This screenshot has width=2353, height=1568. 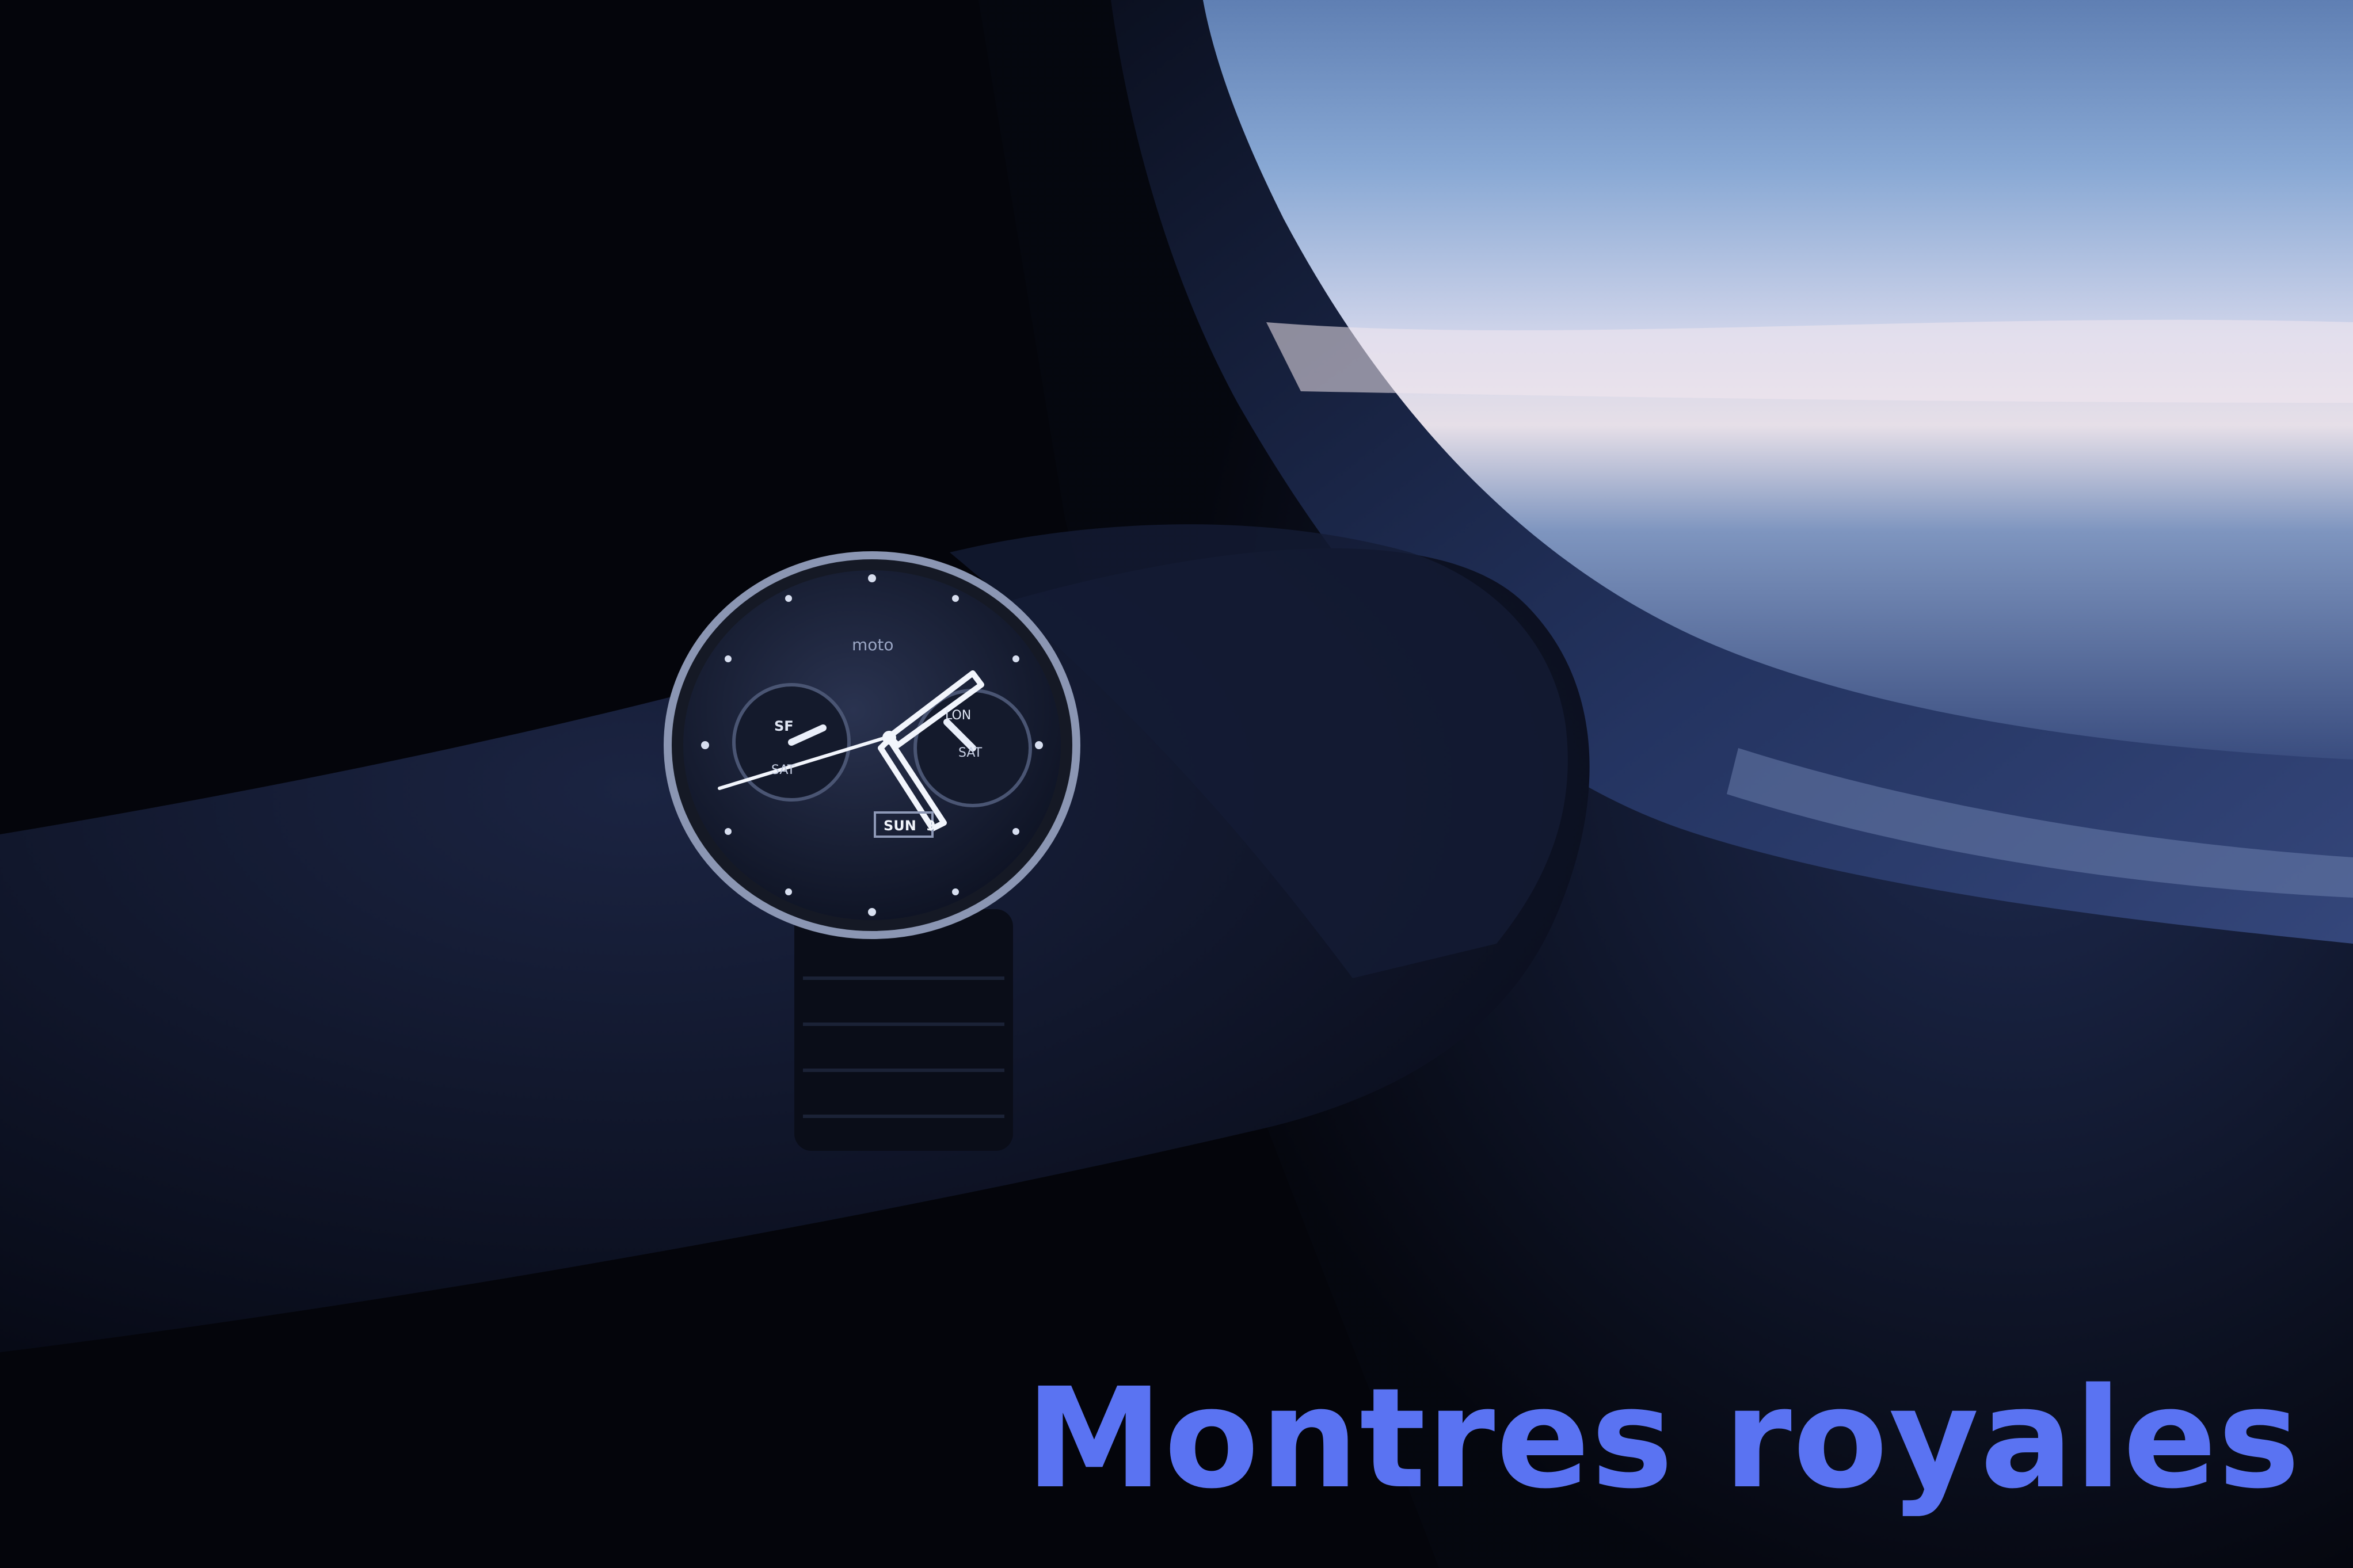 I want to click on watch-date-window: SUN 9, so click(x=909, y=826).